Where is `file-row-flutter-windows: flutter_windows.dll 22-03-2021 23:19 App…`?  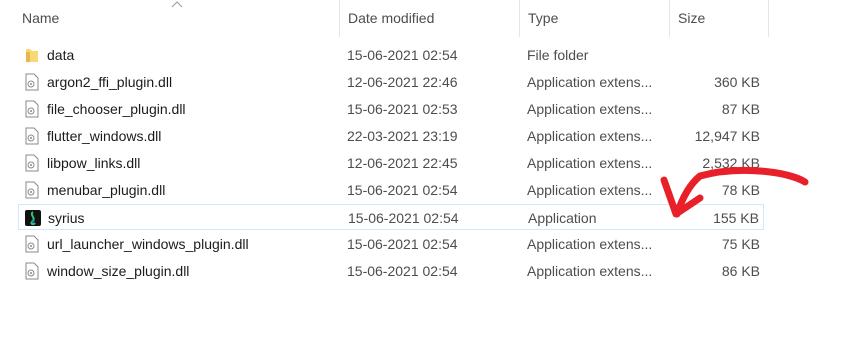 file-row-flutter-windows: flutter_windows.dll 22-03-2021 23:19 App… is located at coordinates (391, 136).